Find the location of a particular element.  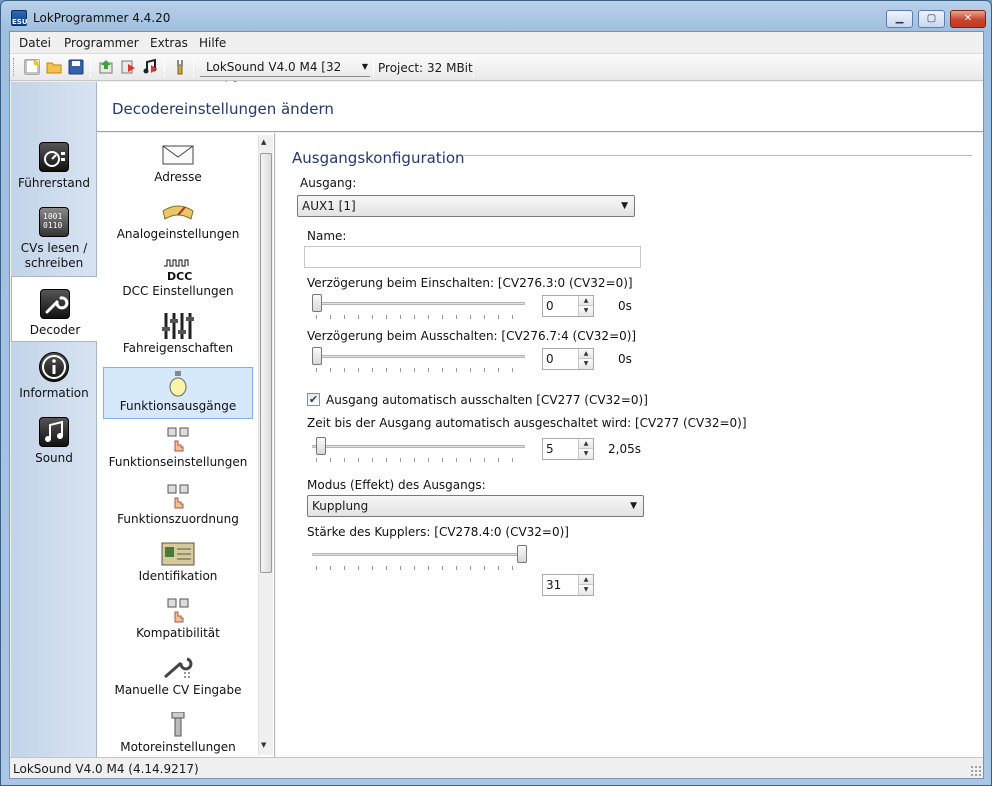

category-analog: Analogeinstellungen is located at coordinates (178, 222).